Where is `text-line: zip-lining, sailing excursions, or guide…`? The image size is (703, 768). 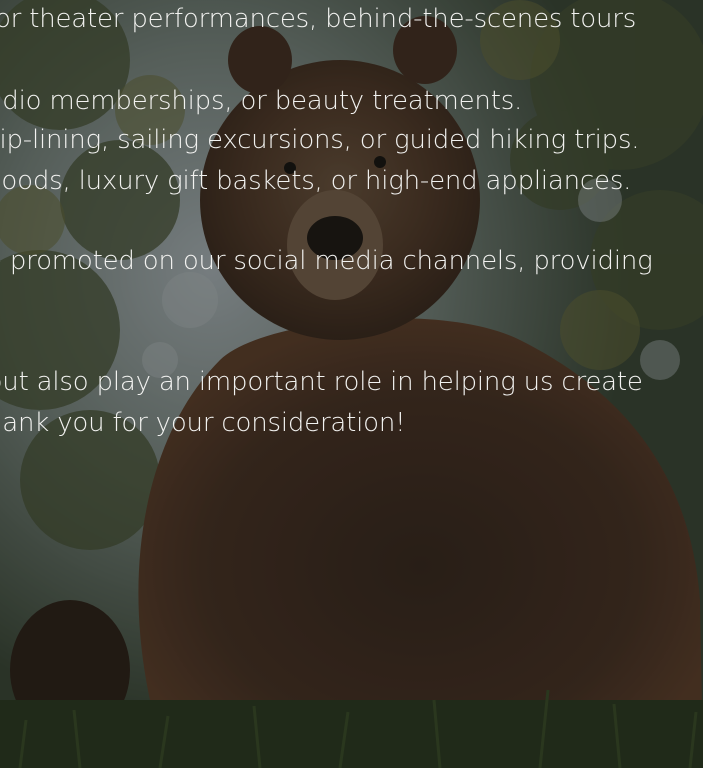 text-line: zip-lining, sailing excursions, or guide… is located at coordinates (320, 140).